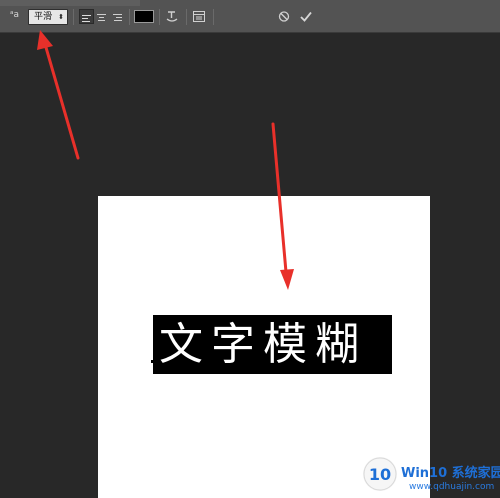 This screenshot has width=500, height=498. Describe the element at coordinates (452, 487) in the screenshot. I see `watermark-url: www.qdhuajin.com` at that location.